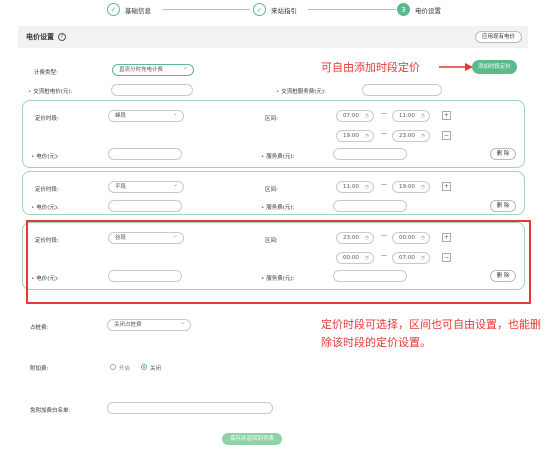 This screenshot has width=554, height=449. I want to click on step-number-icon: 3, so click(403, 9).